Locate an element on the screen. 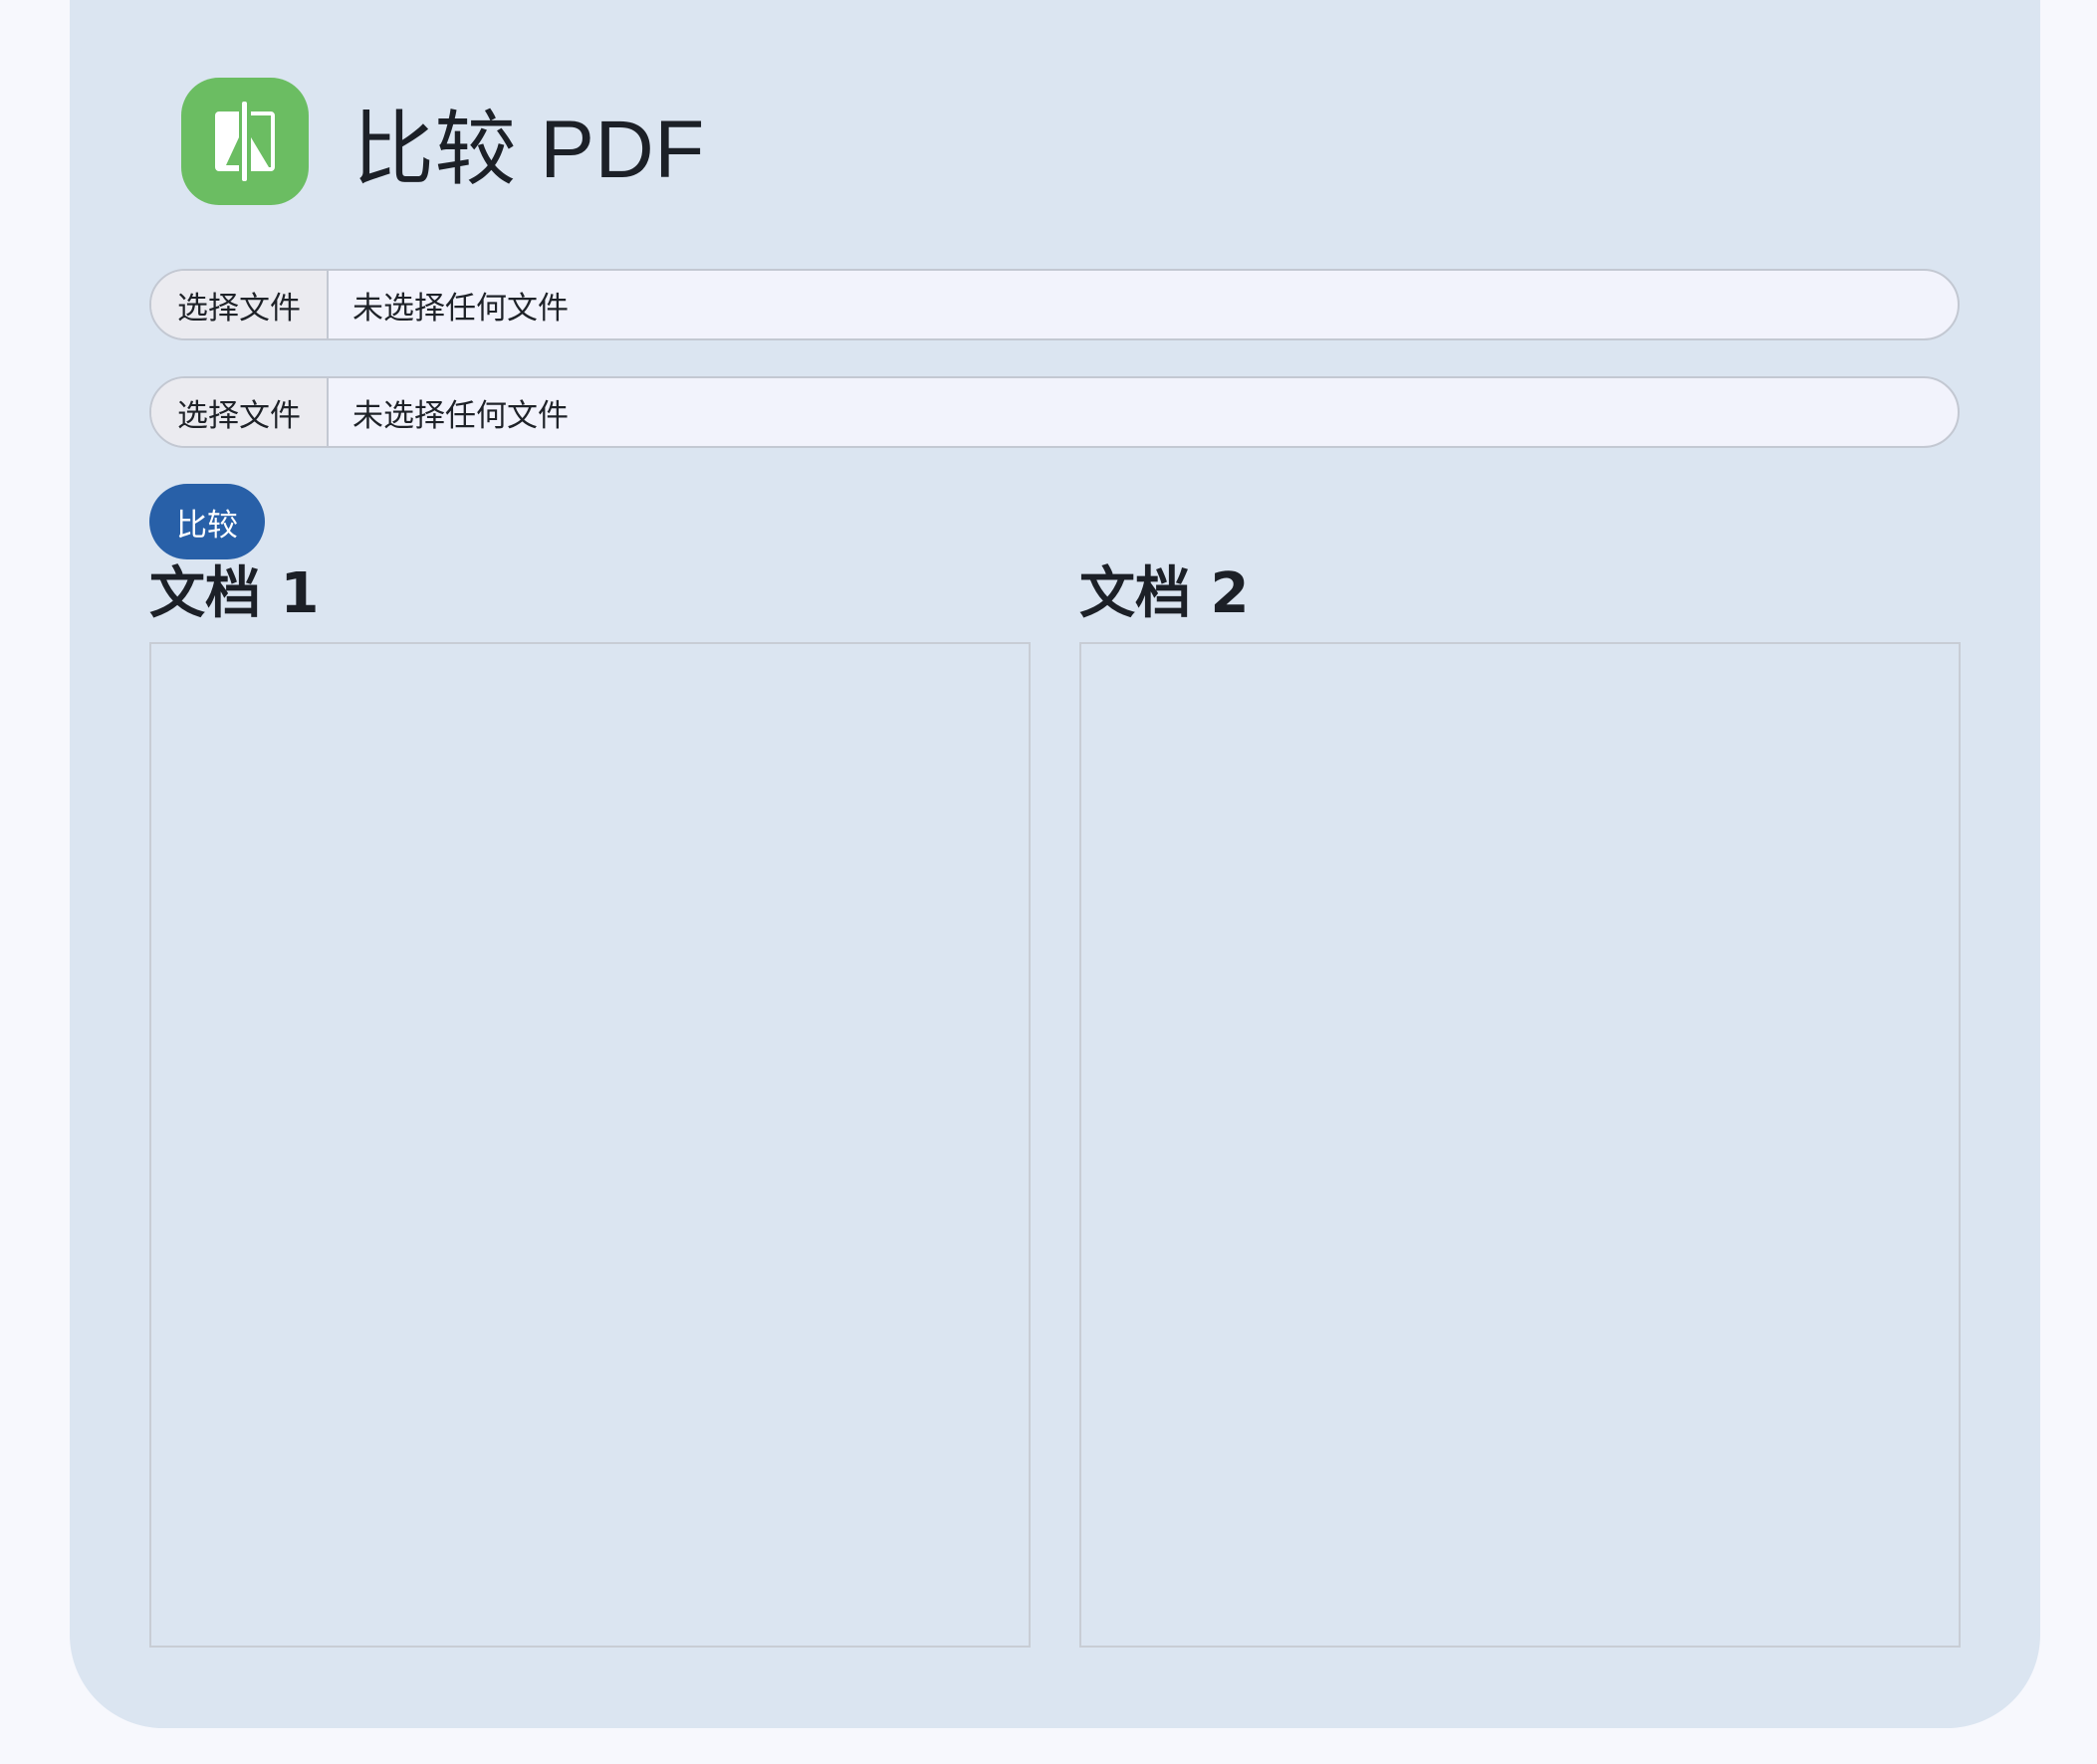 The width and height of the screenshot is (2097, 1764). document-2-title: 文档 2 is located at coordinates (1165, 593).